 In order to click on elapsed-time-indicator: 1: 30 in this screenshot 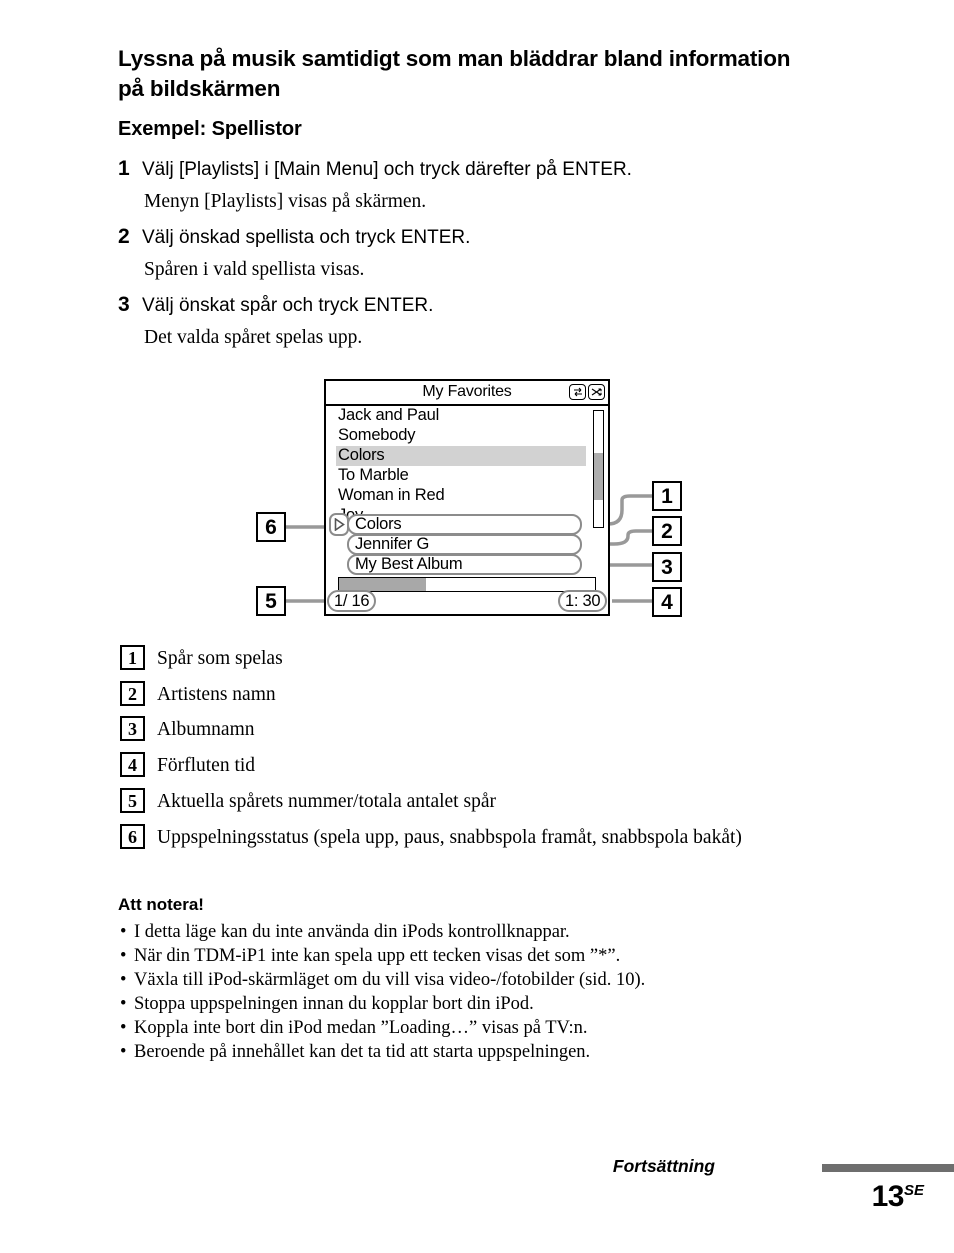, I will do `click(583, 601)`.